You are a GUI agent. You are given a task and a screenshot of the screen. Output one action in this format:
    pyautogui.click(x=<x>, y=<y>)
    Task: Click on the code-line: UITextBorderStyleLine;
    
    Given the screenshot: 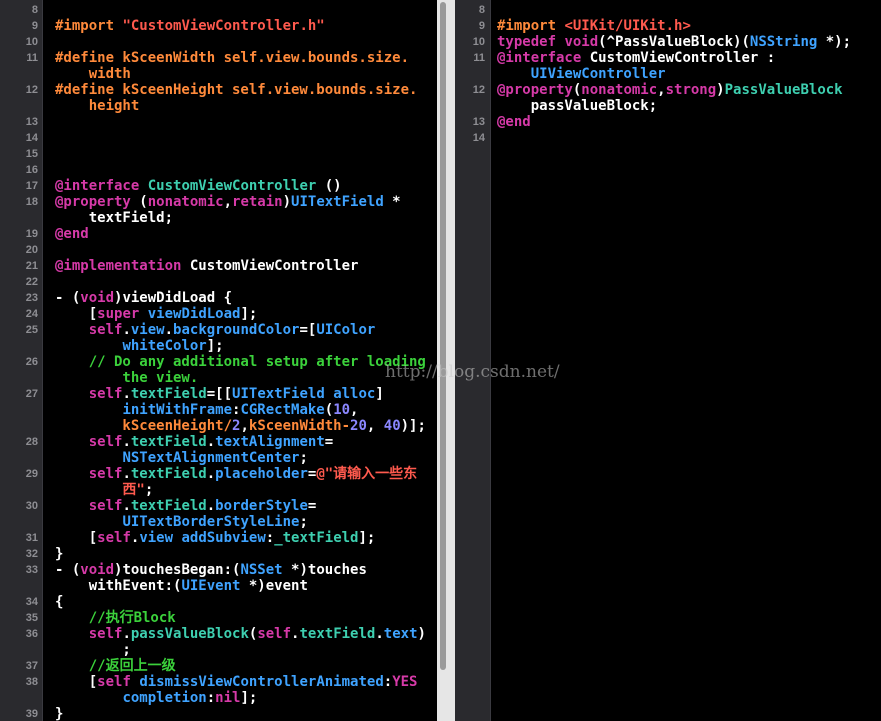 What is the action you would take?
    pyautogui.click(x=240, y=522)
    